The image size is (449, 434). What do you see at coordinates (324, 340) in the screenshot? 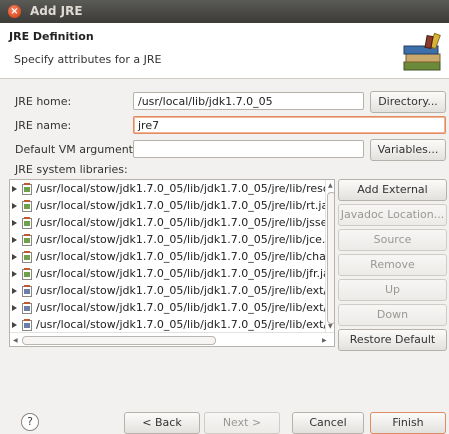
I see `scroll-right-icon: ▶` at bounding box center [324, 340].